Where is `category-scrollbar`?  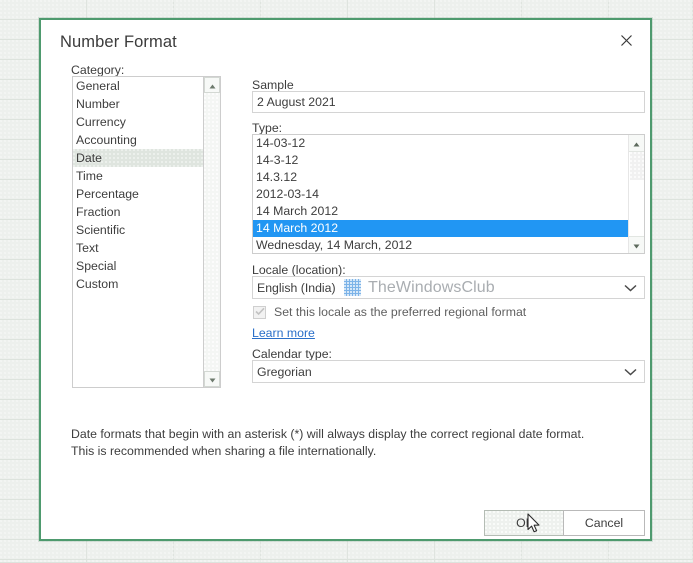
category-scrollbar is located at coordinates (212, 232).